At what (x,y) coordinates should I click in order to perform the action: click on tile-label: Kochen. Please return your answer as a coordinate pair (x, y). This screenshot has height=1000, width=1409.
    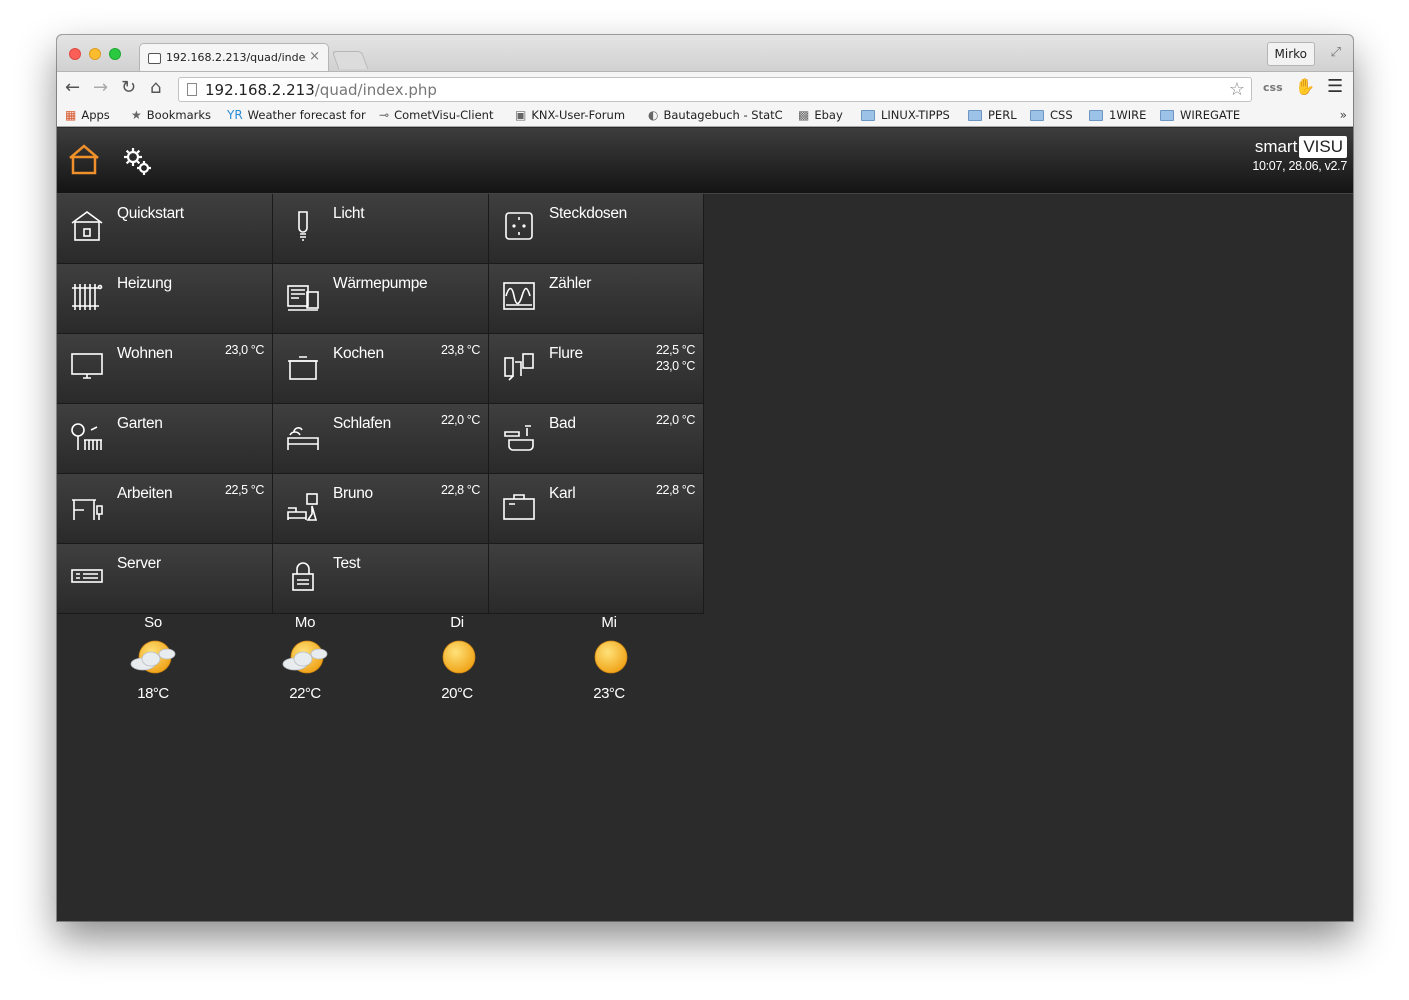
    Looking at the image, I should click on (358, 353).